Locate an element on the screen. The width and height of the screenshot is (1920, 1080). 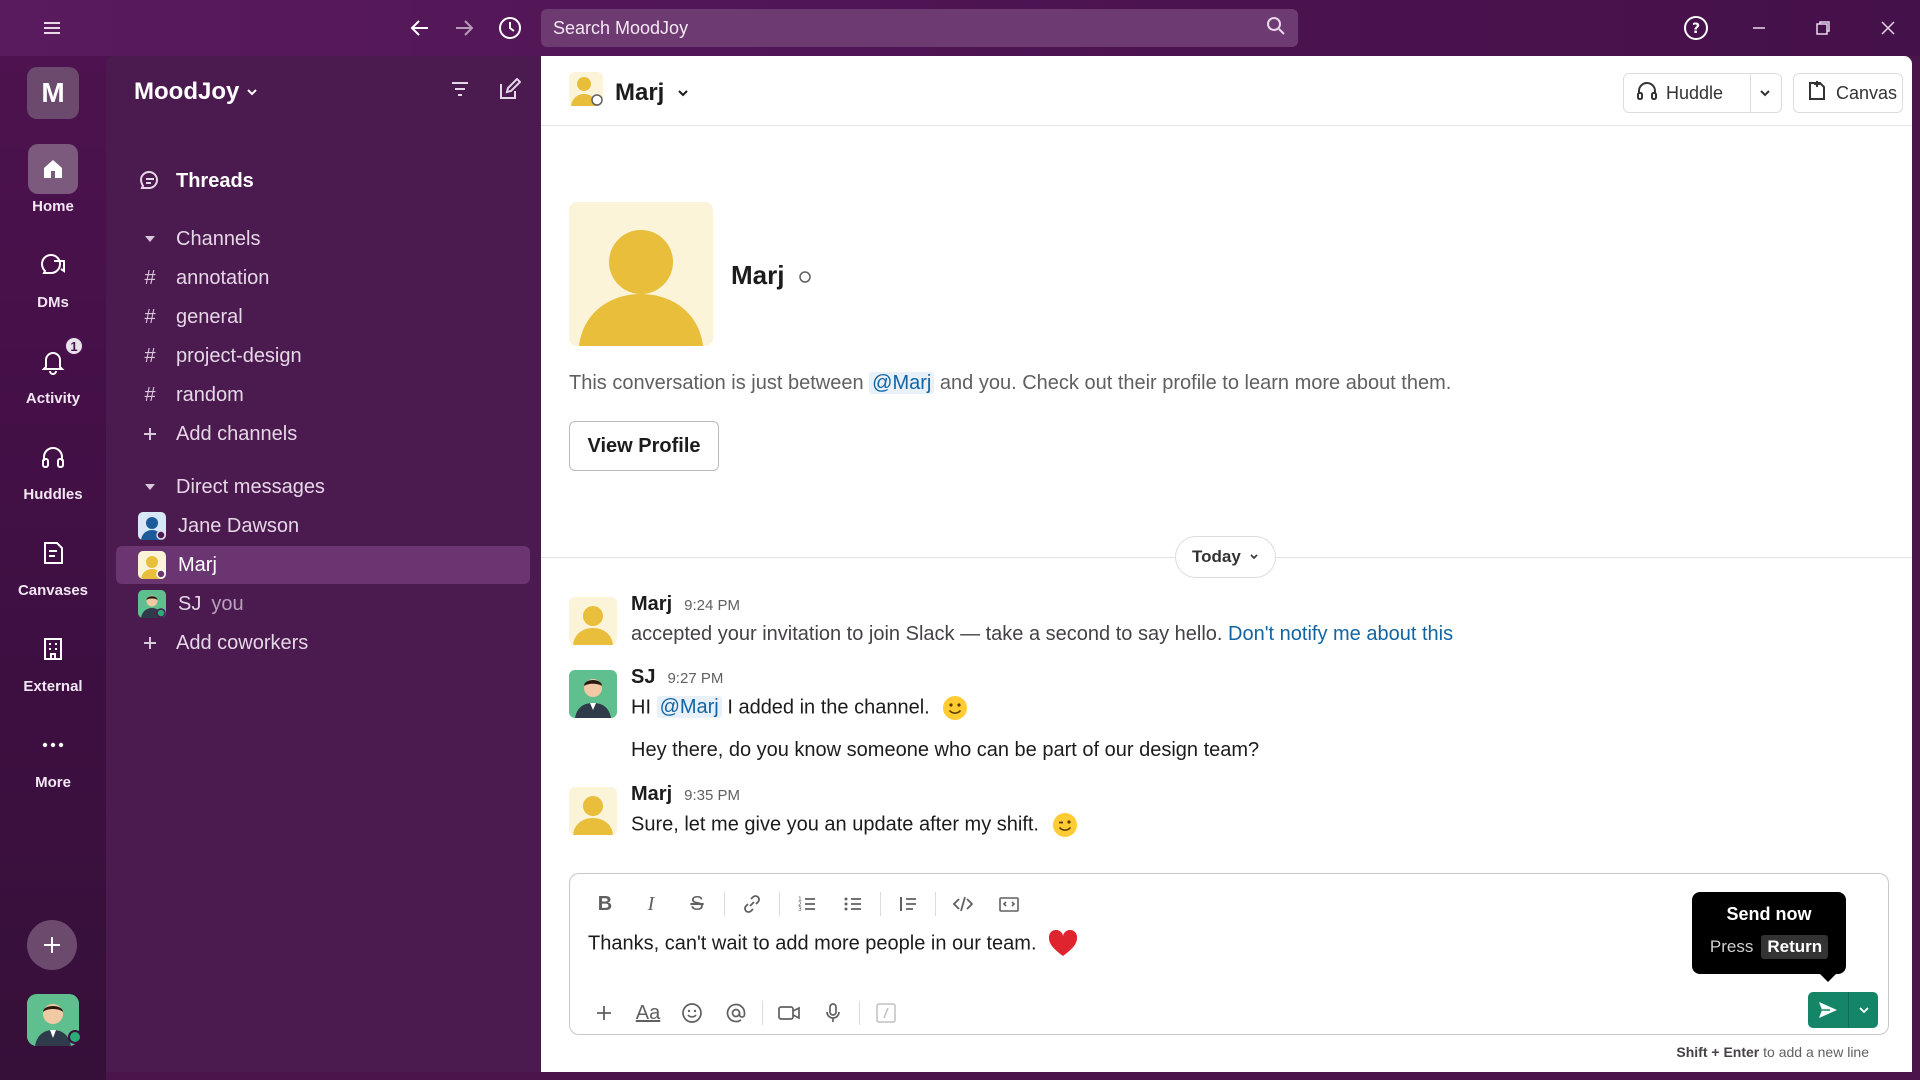
rail-item-external: External is located at coordinates (53, 659).